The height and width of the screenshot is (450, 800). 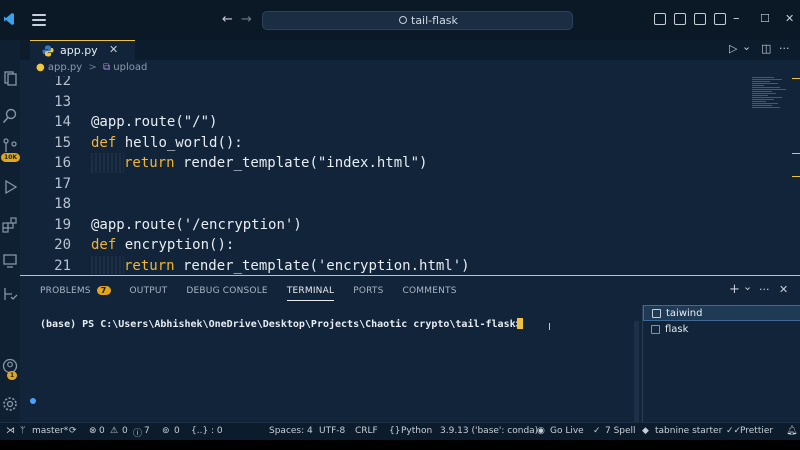 What do you see at coordinates (62, 183) in the screenshot?
I see `line-number: 17` at bounding box center [62, 183].